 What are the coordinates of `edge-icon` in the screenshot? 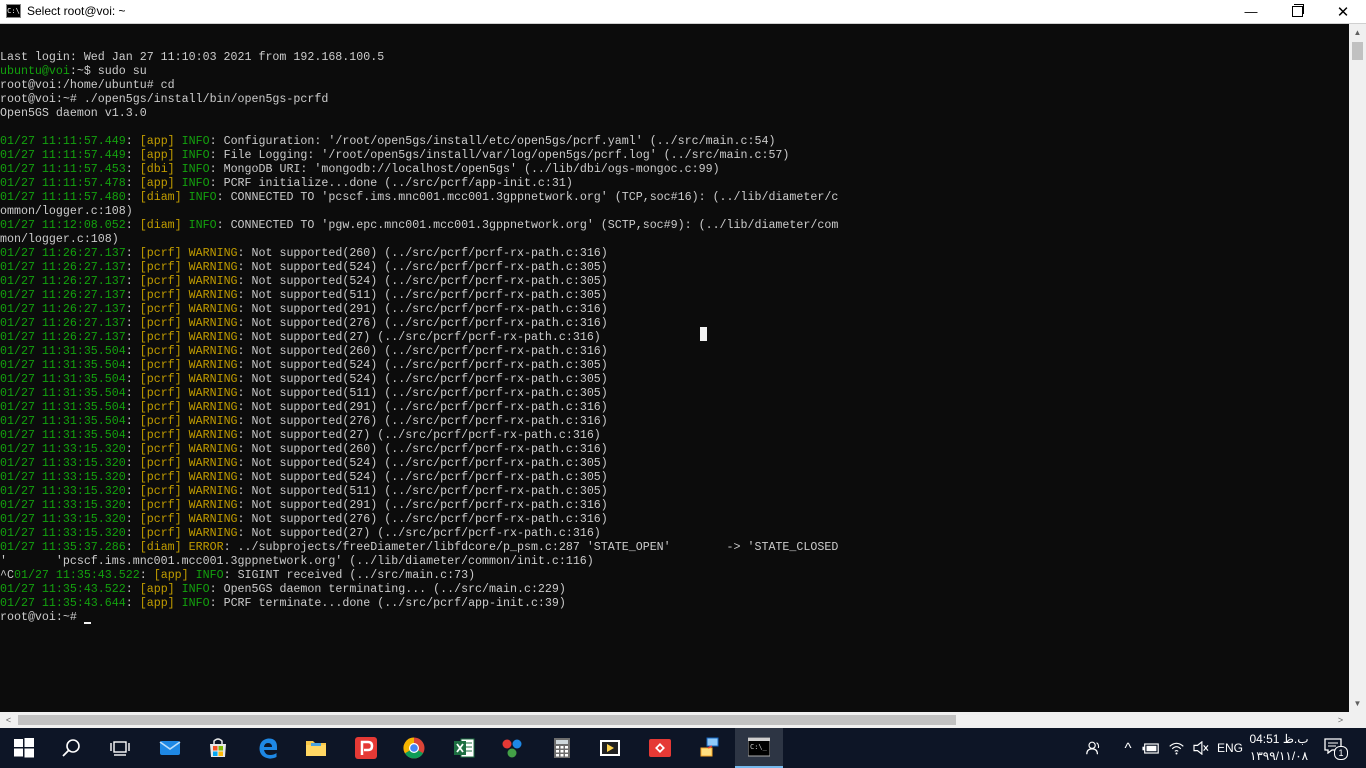 It's located at (268, 748).